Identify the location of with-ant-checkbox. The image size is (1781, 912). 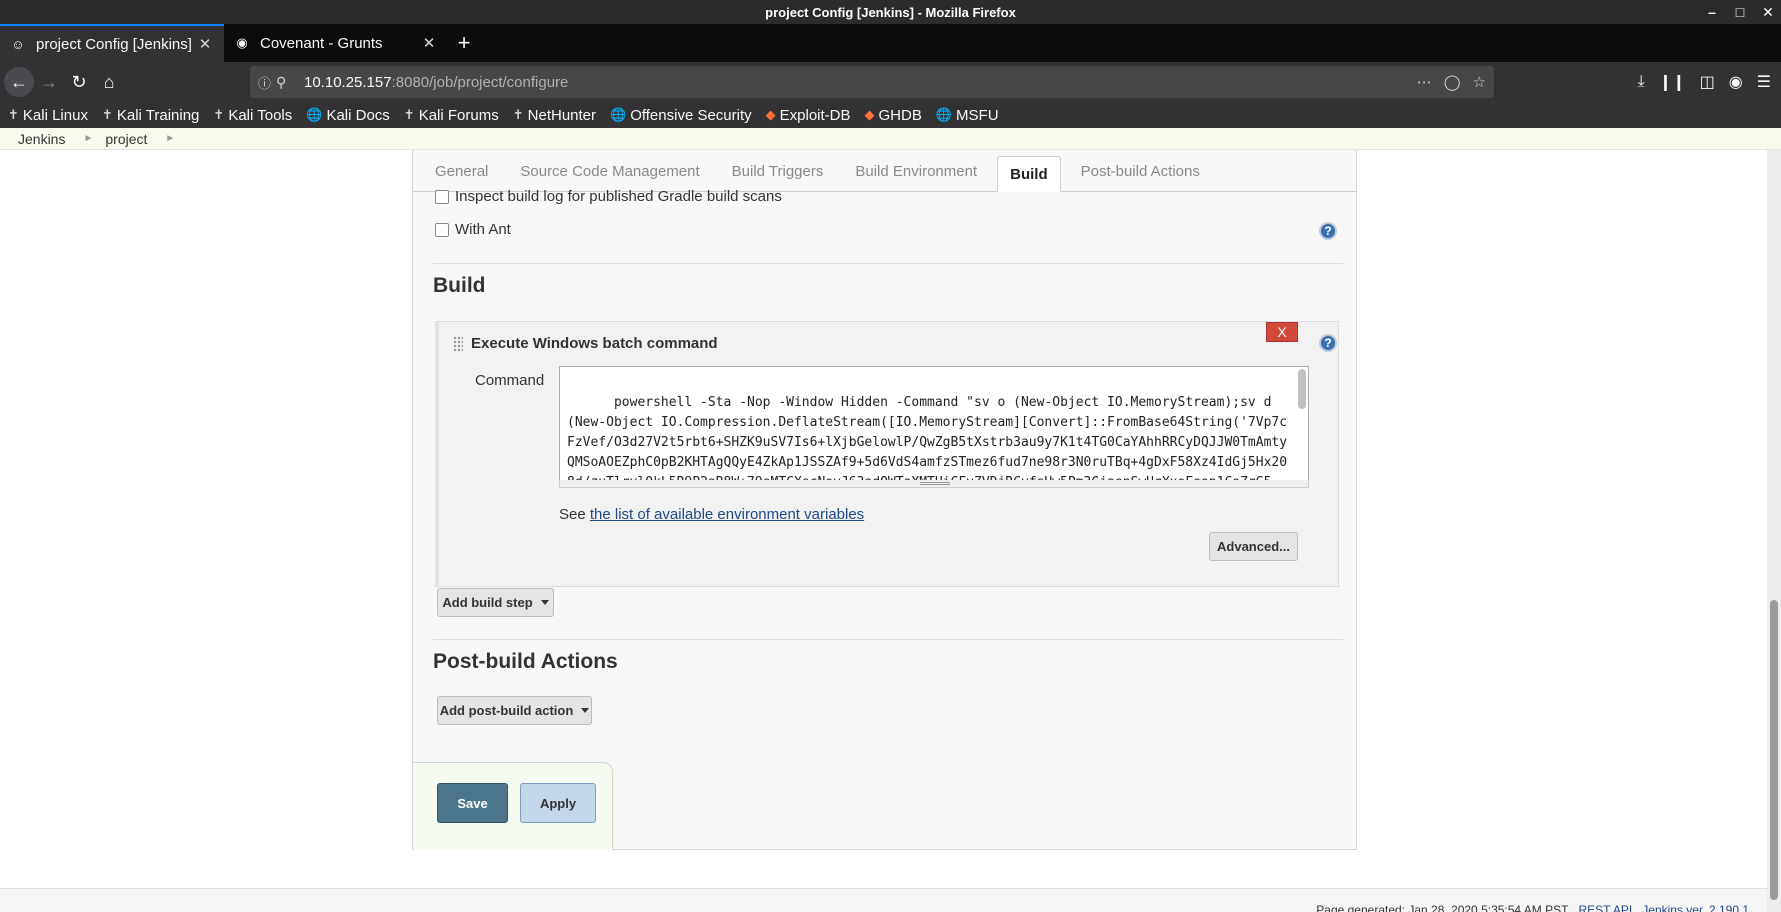
(442, 229).